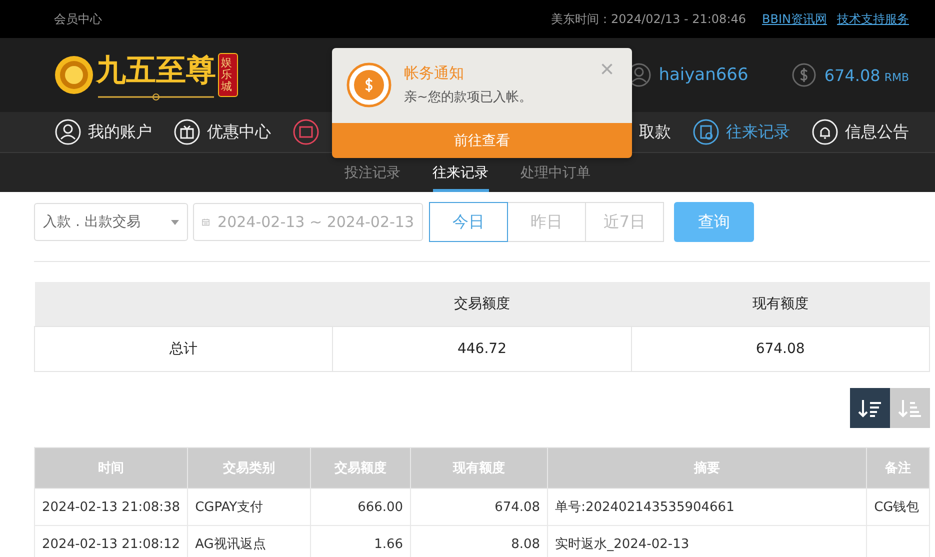 The image size is (935, 557). What do you see at coordinates (898, 507) in the screenshot?
I see `table-cell: CG钱包` at bounding box center [898, 507].